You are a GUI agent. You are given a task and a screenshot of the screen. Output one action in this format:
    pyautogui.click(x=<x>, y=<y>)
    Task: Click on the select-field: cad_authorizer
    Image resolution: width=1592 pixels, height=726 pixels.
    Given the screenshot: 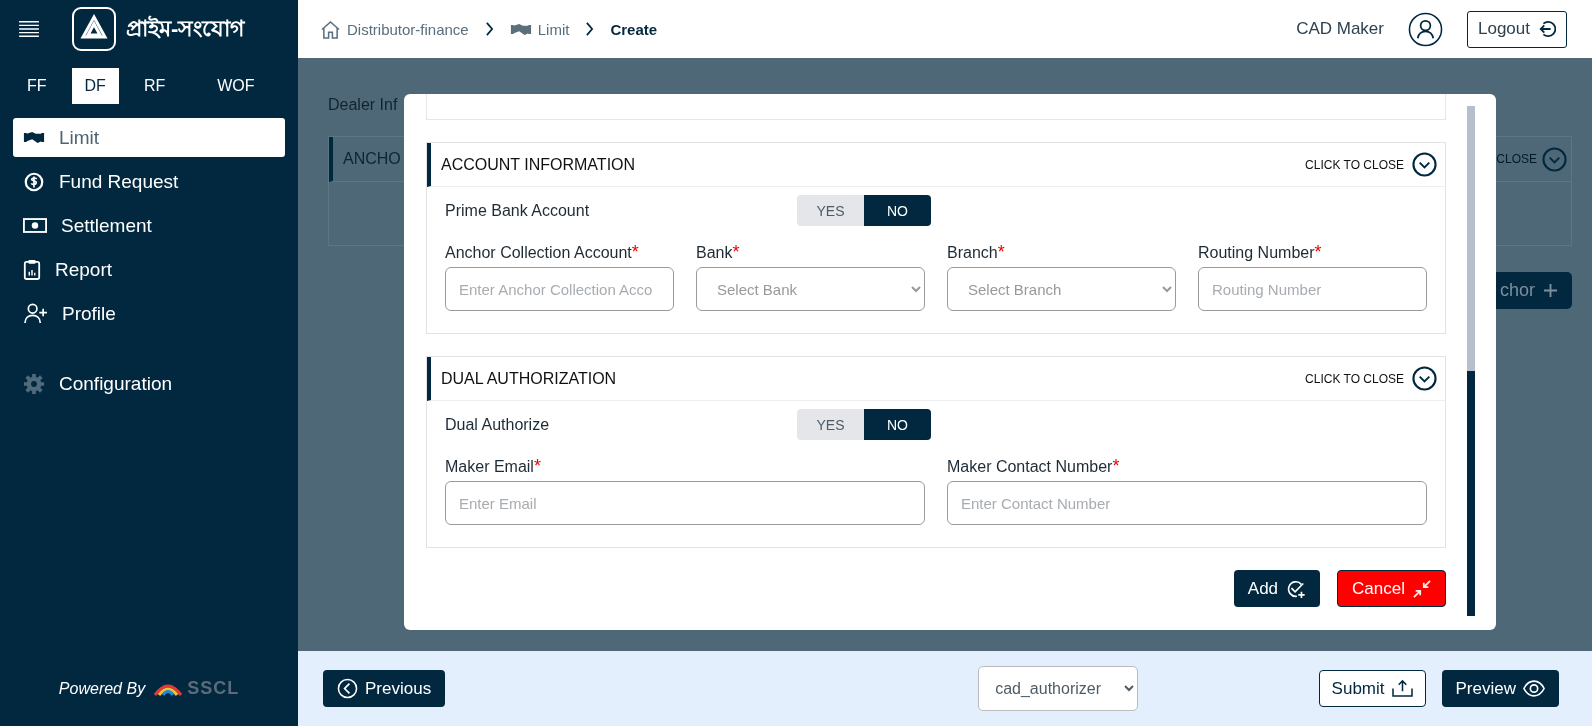 What is the action you would take?
    pyautogui.click(x=1058, y=688)
    